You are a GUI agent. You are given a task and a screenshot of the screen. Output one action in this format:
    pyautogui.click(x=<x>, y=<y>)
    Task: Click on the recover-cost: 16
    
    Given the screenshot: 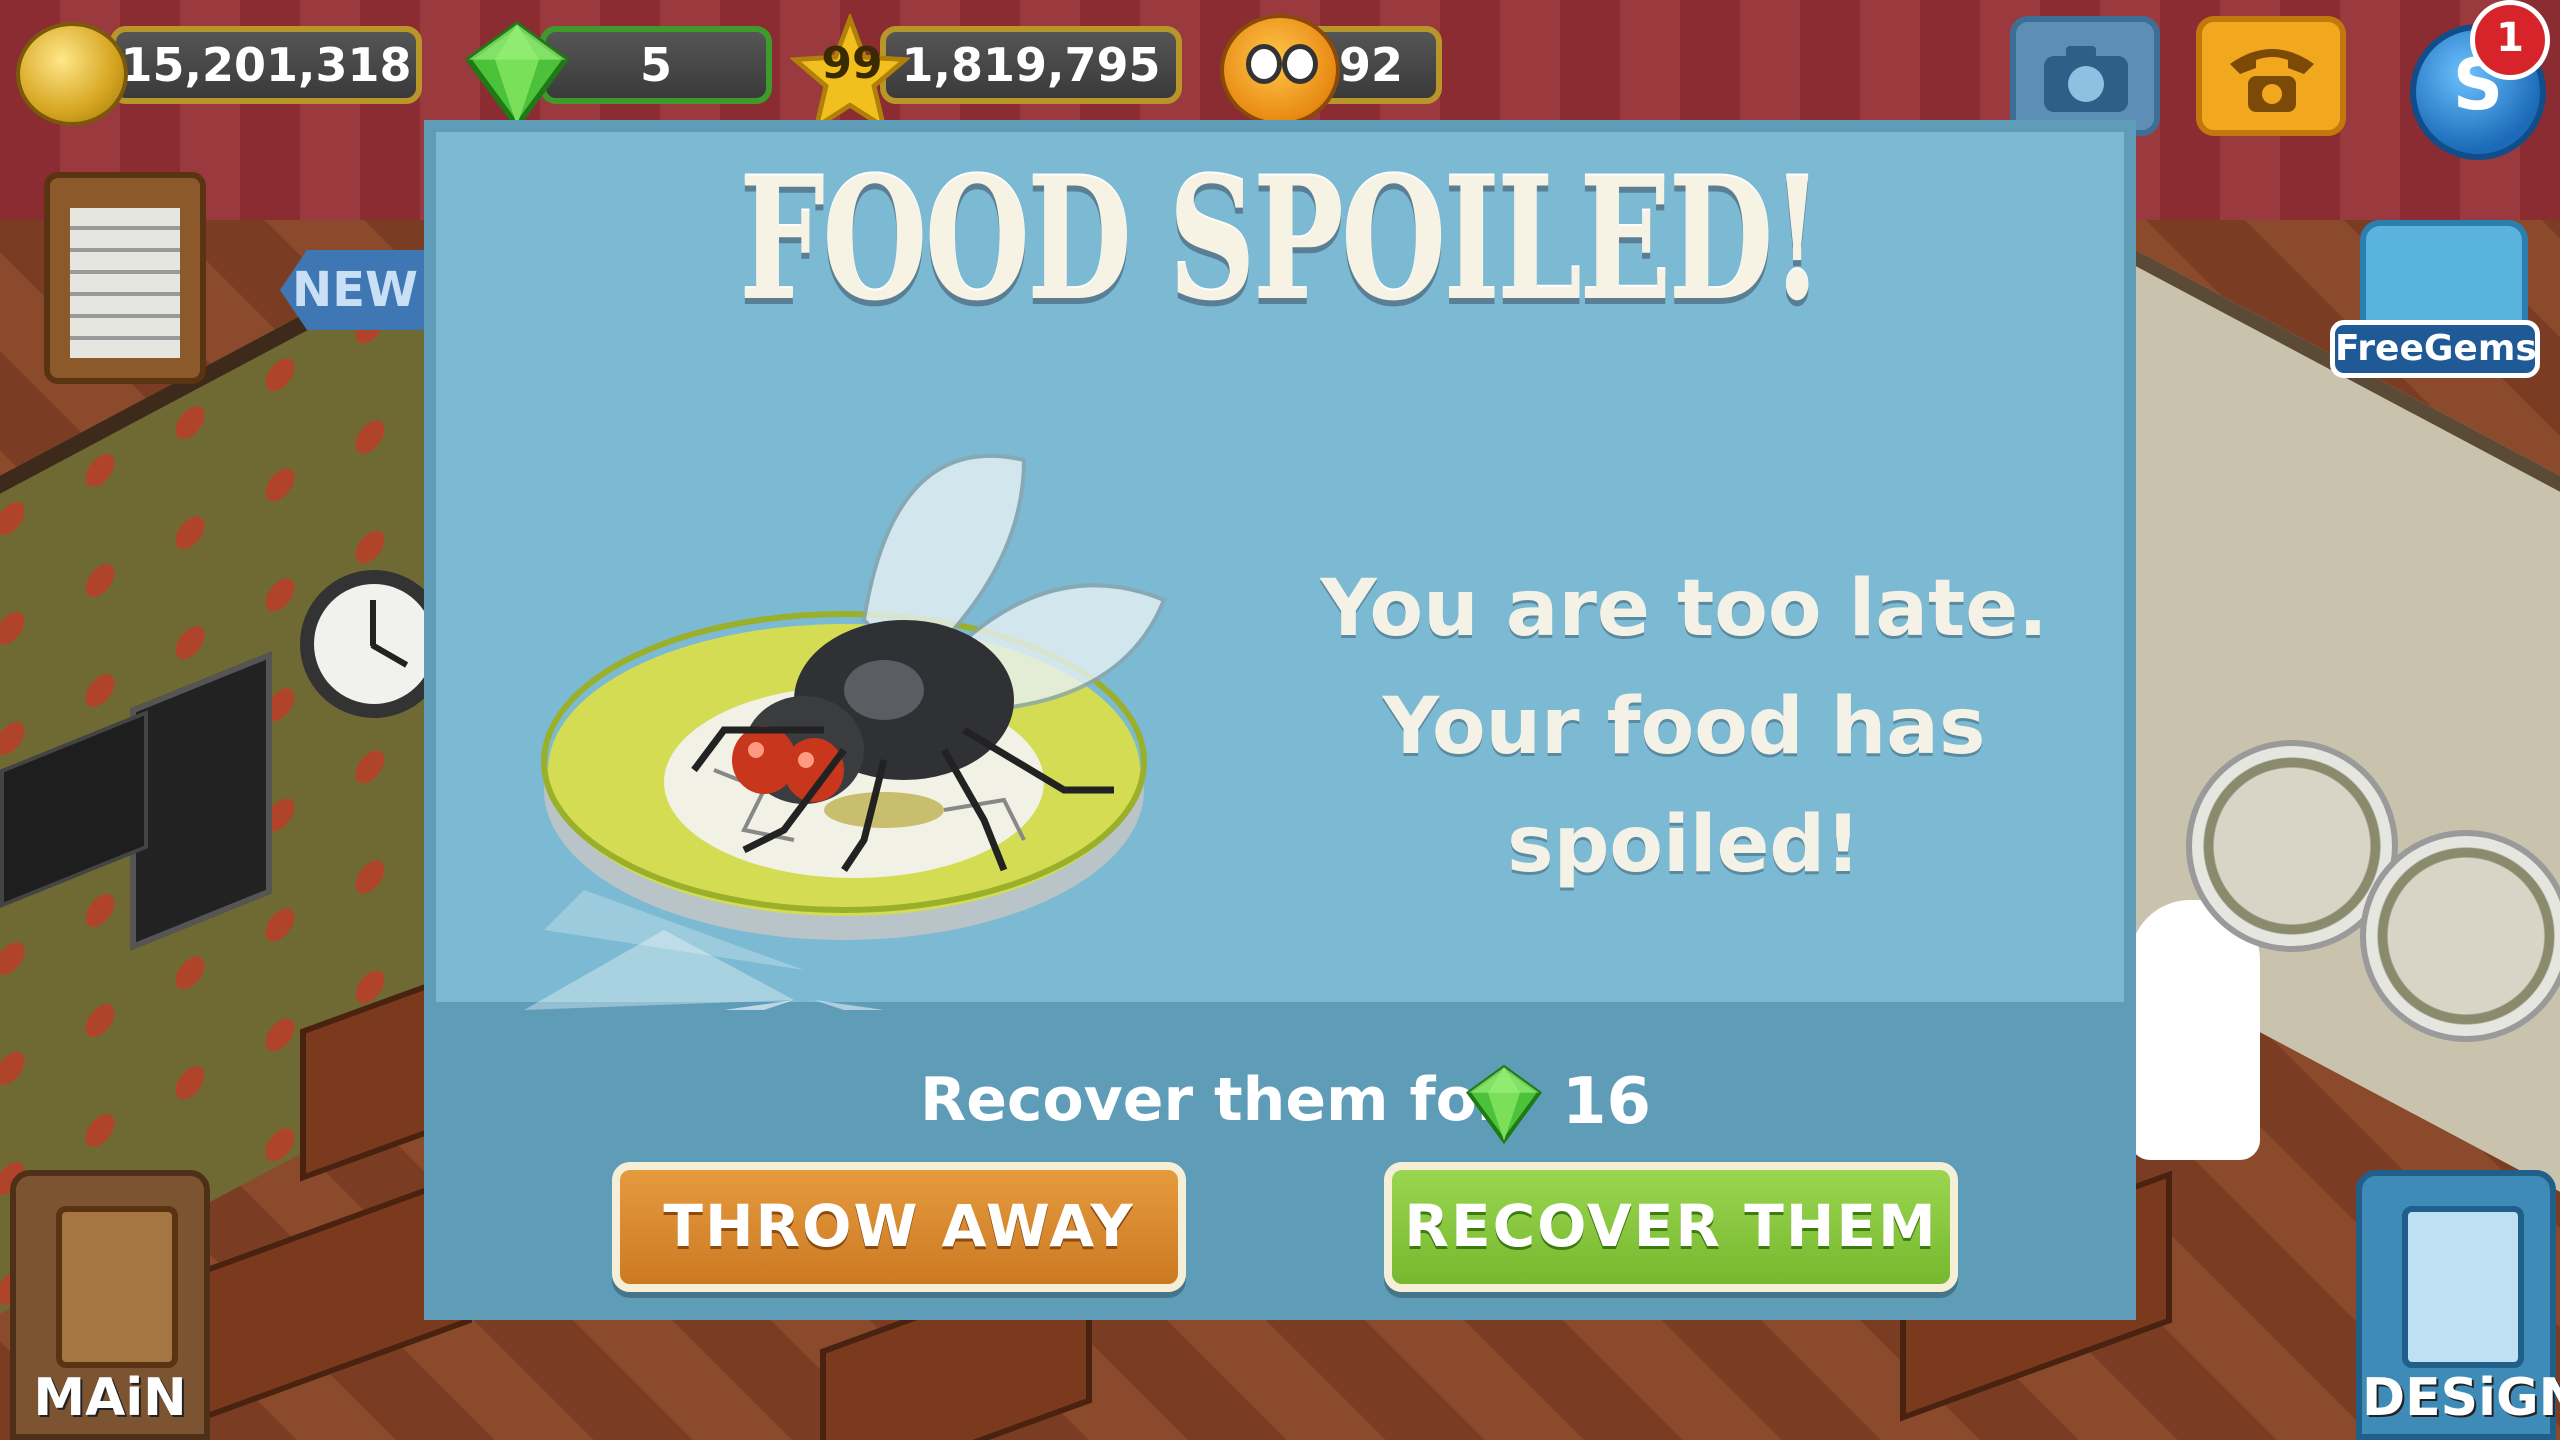 What is the action you would take?
    pyautogui.click(x=1607, y=1102)
    